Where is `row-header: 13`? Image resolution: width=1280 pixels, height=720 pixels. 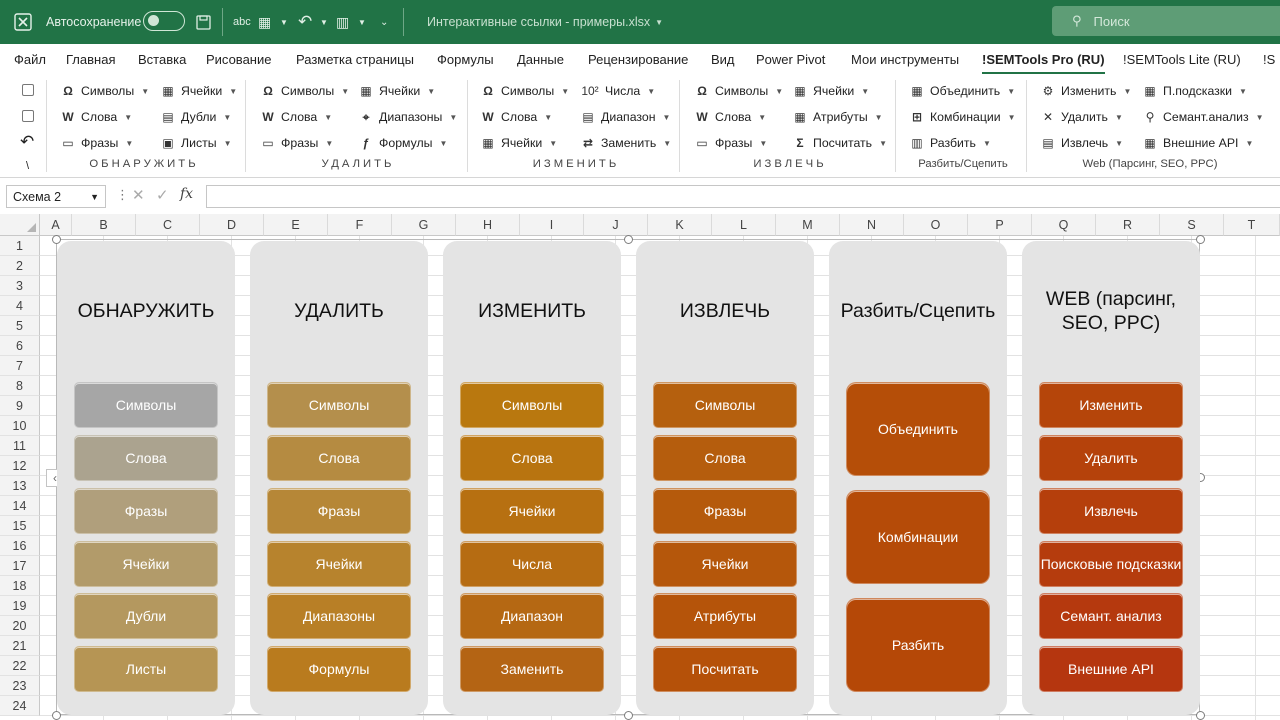
row-header: 13 is located at coordinates (20, 486).